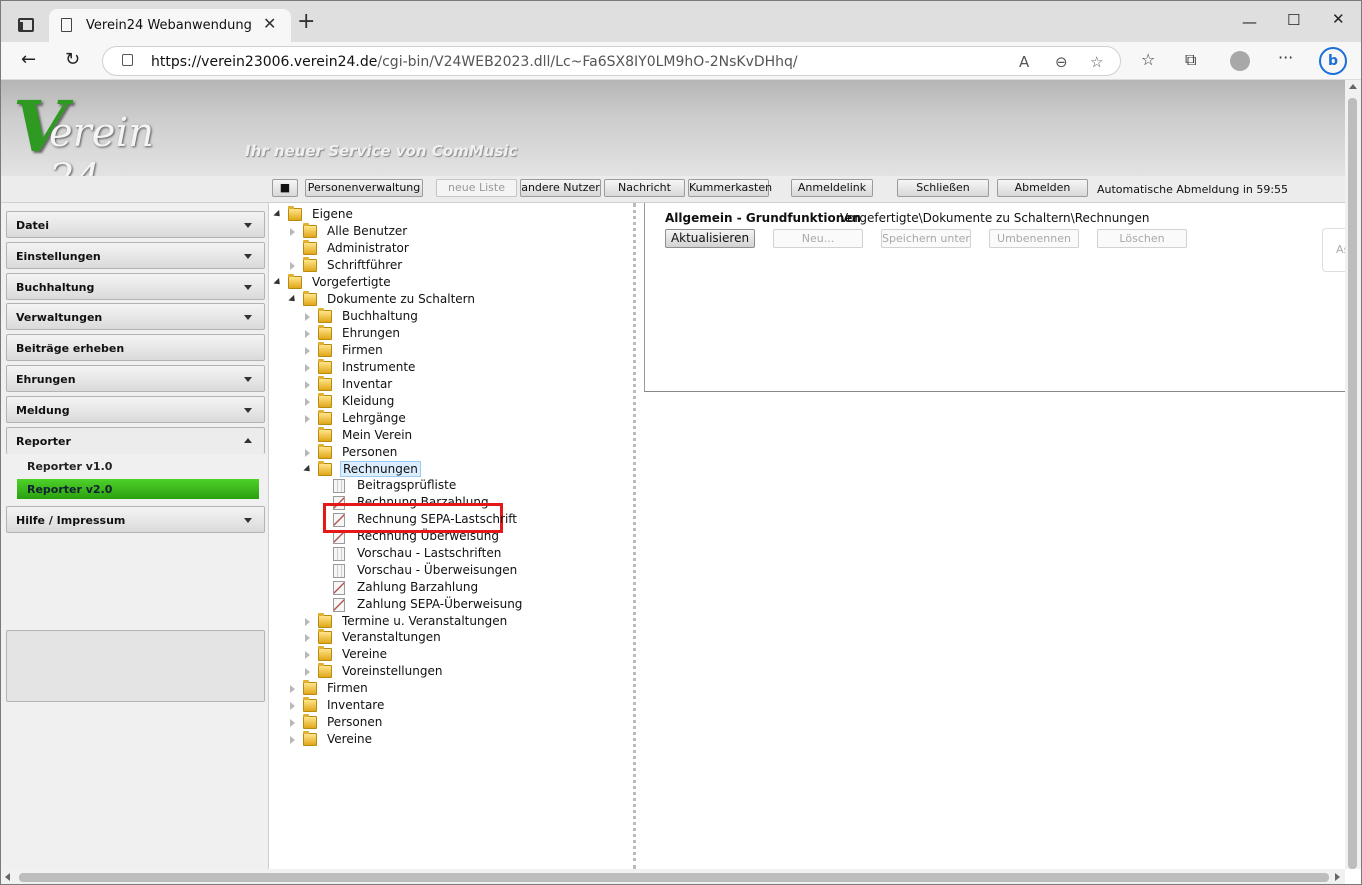 The image size is (1362, 885). I want to click on menu-verwaltungen: Verwaltungen, so click(135, 316).